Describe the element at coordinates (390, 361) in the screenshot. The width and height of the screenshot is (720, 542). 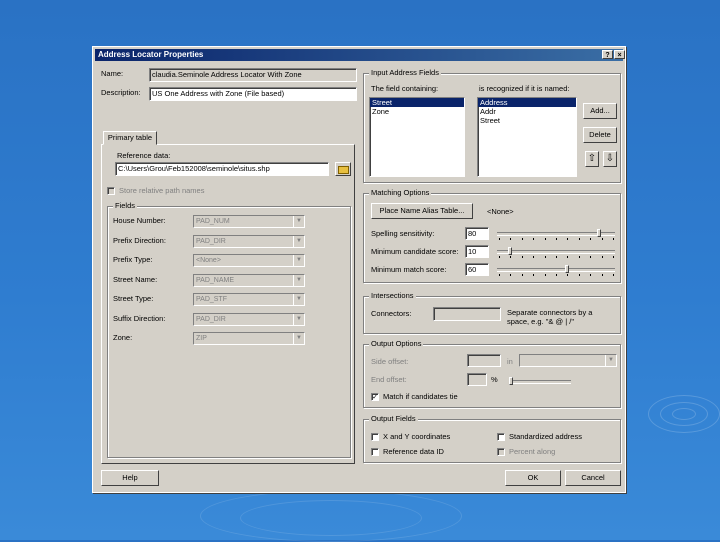
I see `side-offset-label: Side offset:` at that location.